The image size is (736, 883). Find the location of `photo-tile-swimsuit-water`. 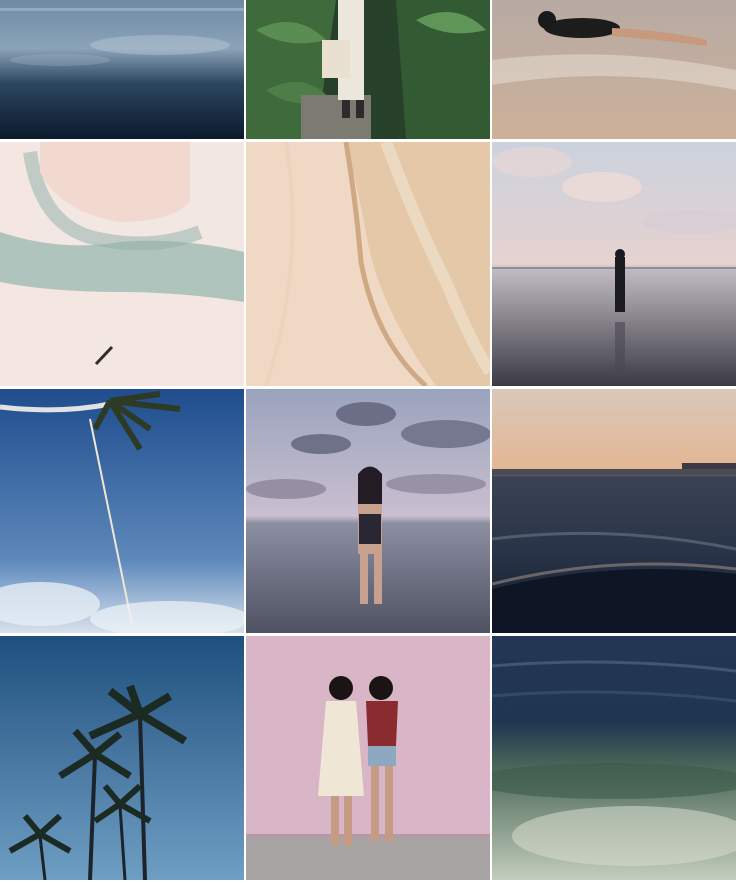

photo-tile-swimsuit-water is located at coordinates (368, 511).